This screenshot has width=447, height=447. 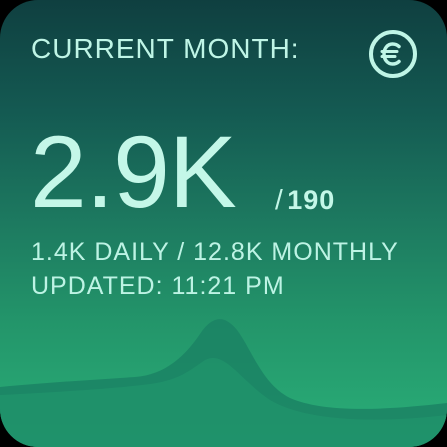 I want to click on suffix-value: 190, so click(x=311, y=200).